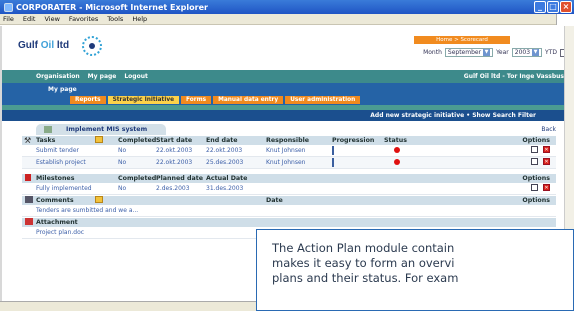 The width and height of the screenshot is (574, 311). What do you see at coordinates (469, 52) in the screenshot?
I see `month-select: September ▼` at bounding box center [469, 52].